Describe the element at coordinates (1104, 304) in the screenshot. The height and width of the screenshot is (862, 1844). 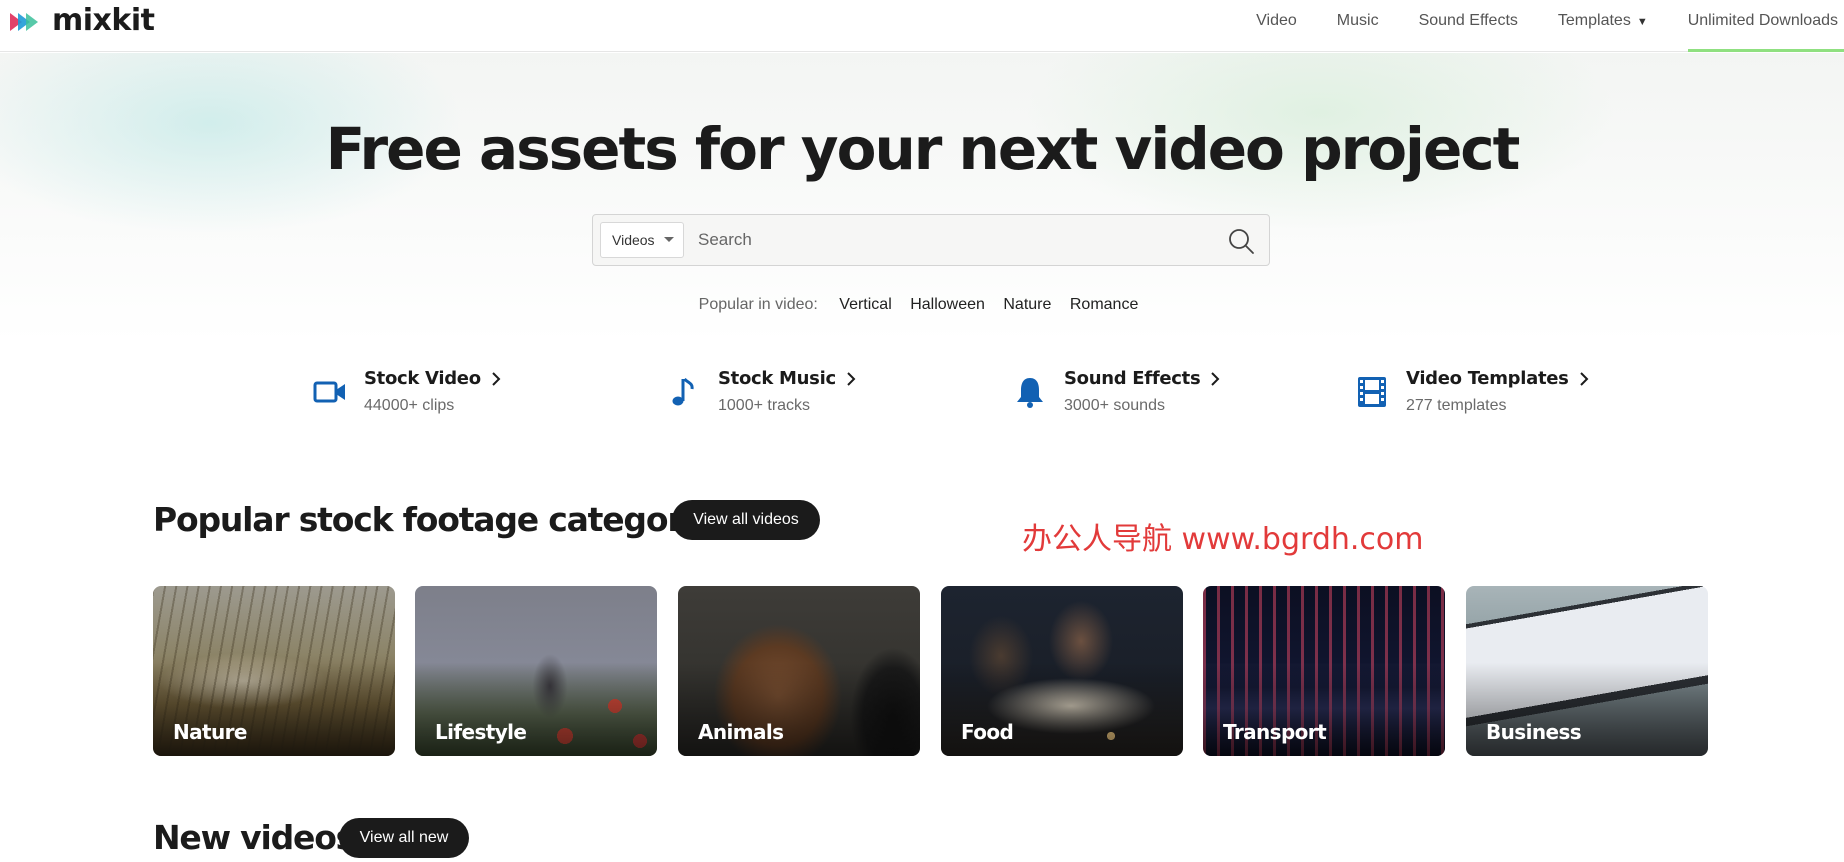
I see `popular-tag-romance: Romance` at that location.